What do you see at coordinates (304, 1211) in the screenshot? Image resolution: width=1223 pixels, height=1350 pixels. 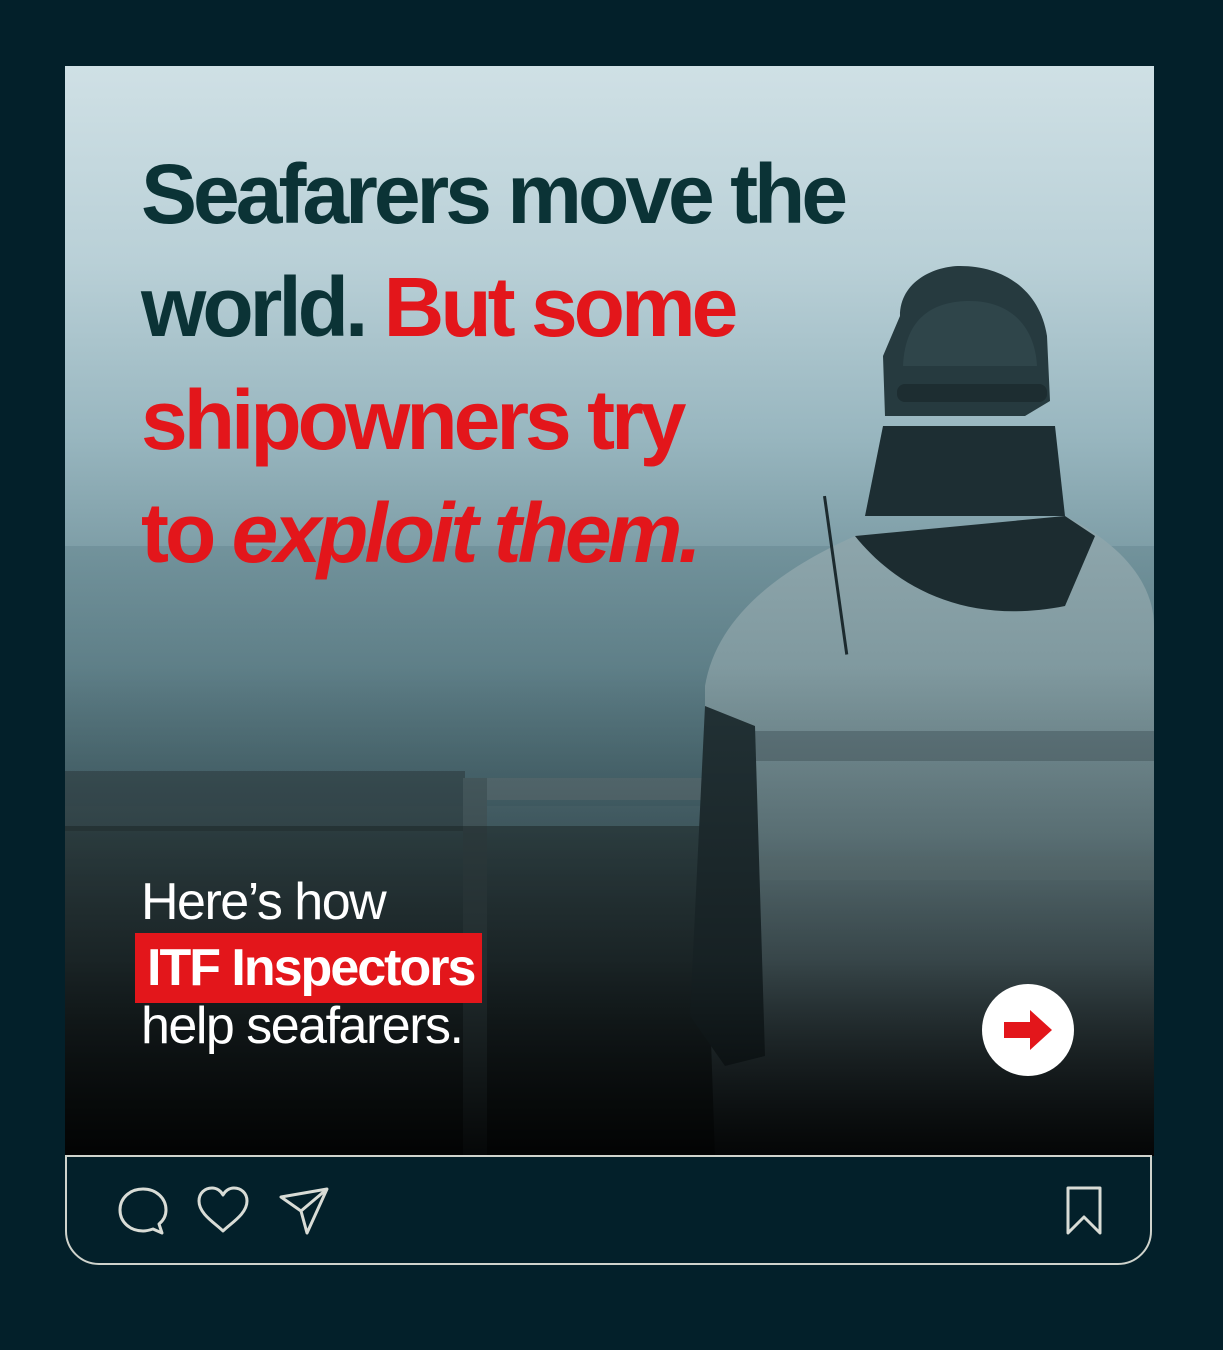 I see `send-icon` at bounding box center [304, 1211].